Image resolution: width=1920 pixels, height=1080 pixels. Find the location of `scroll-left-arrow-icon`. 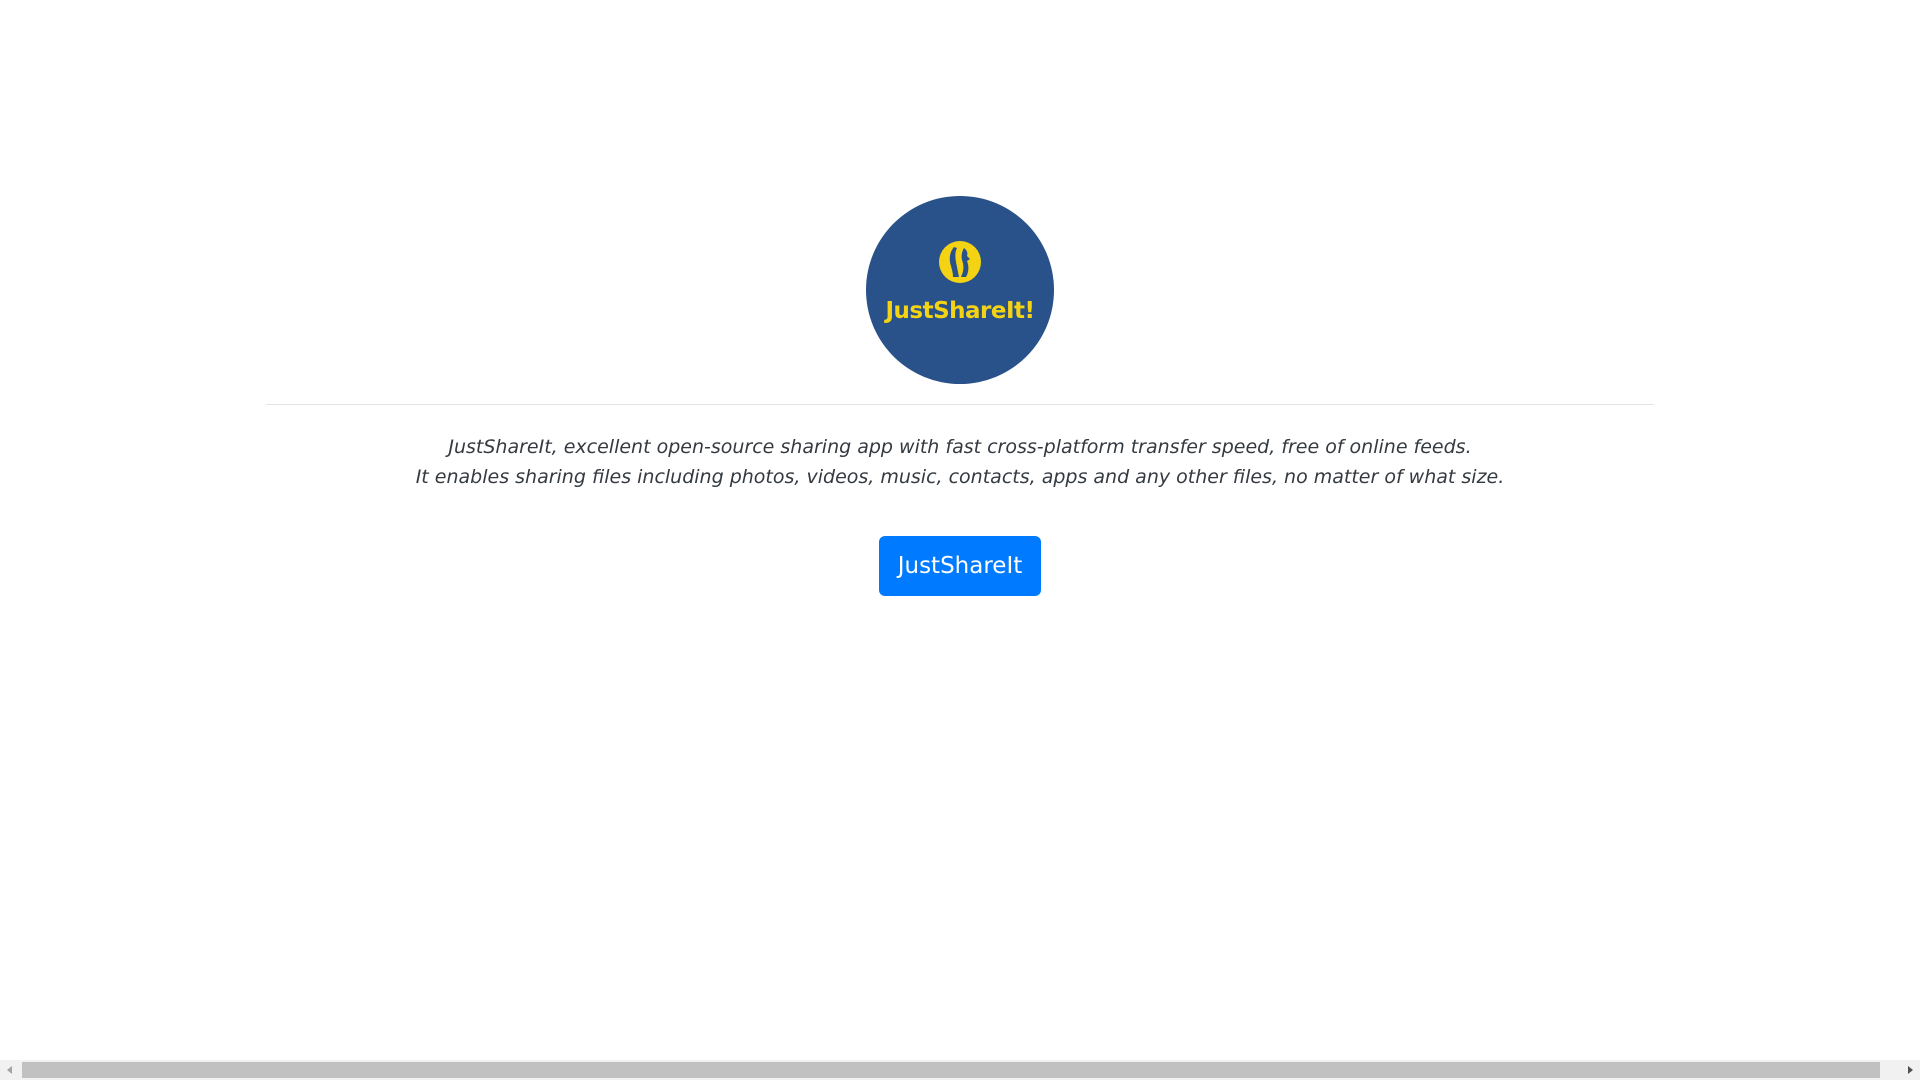

scroll-left-arrow-icon is located at coordinates (10, 1070).